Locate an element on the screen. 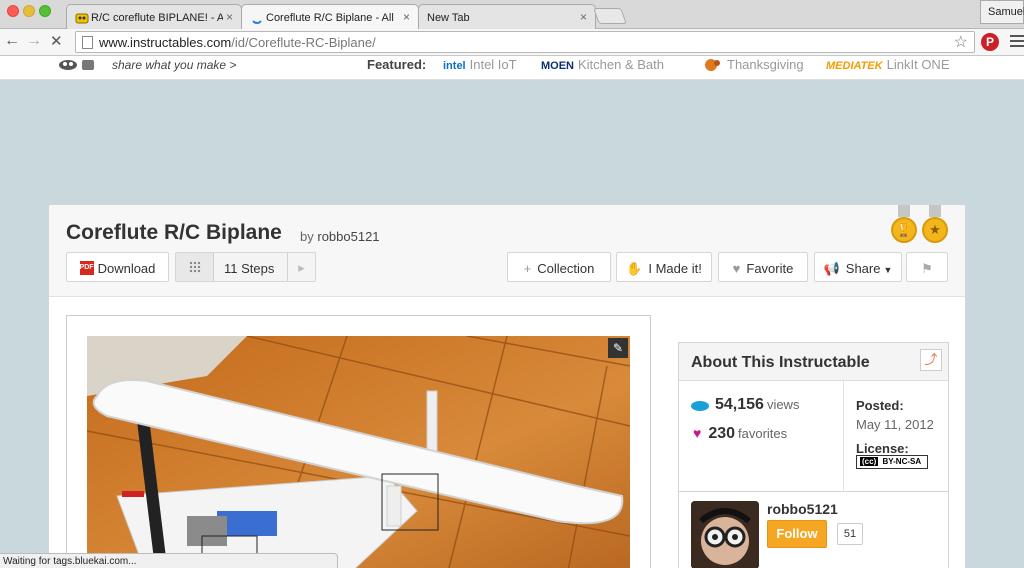  collection-label: Collection is located at coordinates (566, 268).